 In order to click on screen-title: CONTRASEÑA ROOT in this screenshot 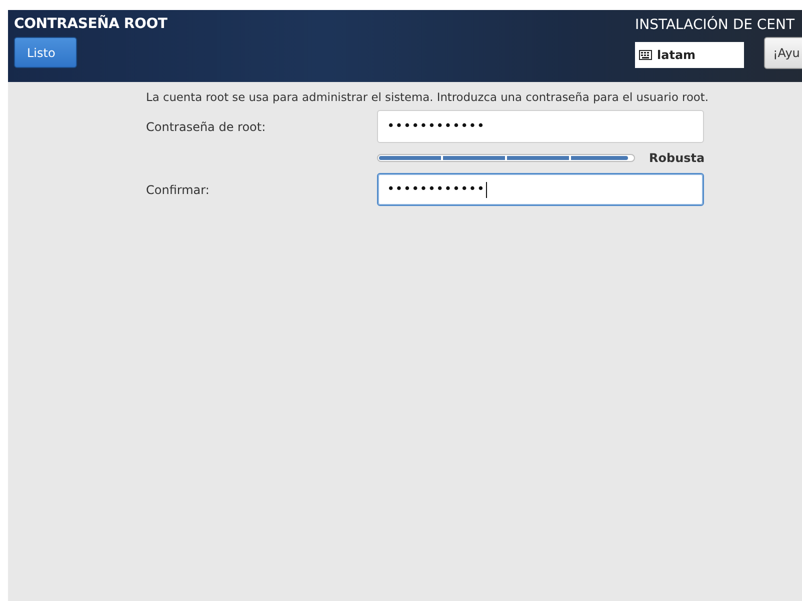, I will do `click(91, 24)`.